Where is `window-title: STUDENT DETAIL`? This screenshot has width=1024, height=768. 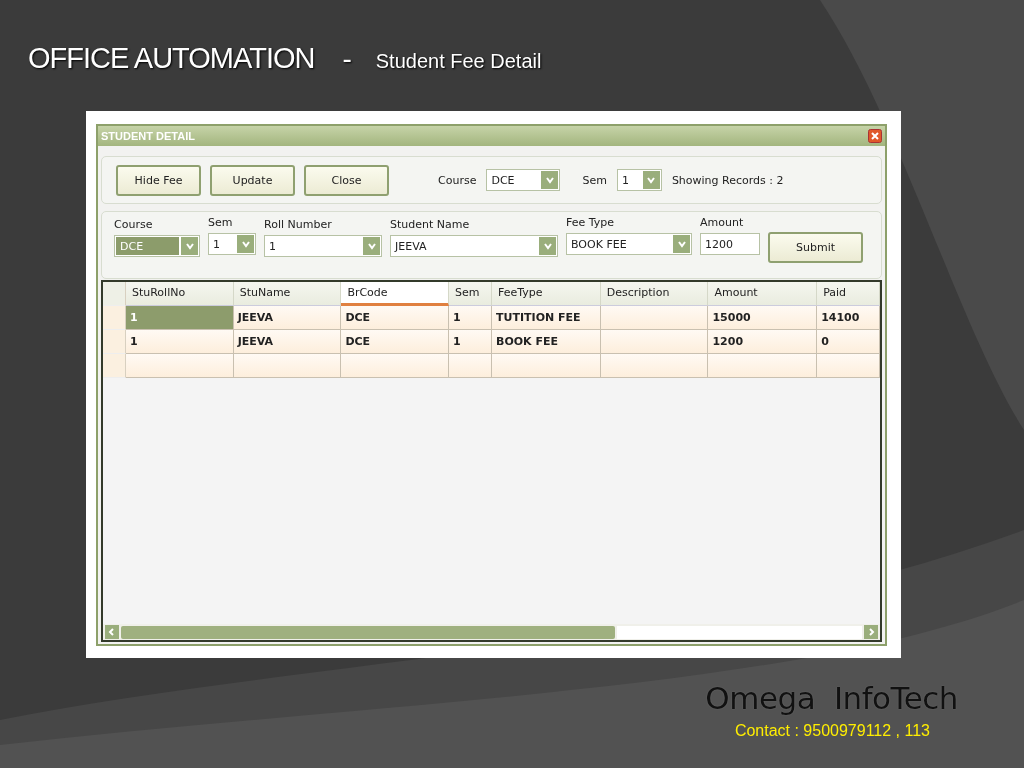
window-title: STUDENT DETAIL is located at coordinates (148, 136).